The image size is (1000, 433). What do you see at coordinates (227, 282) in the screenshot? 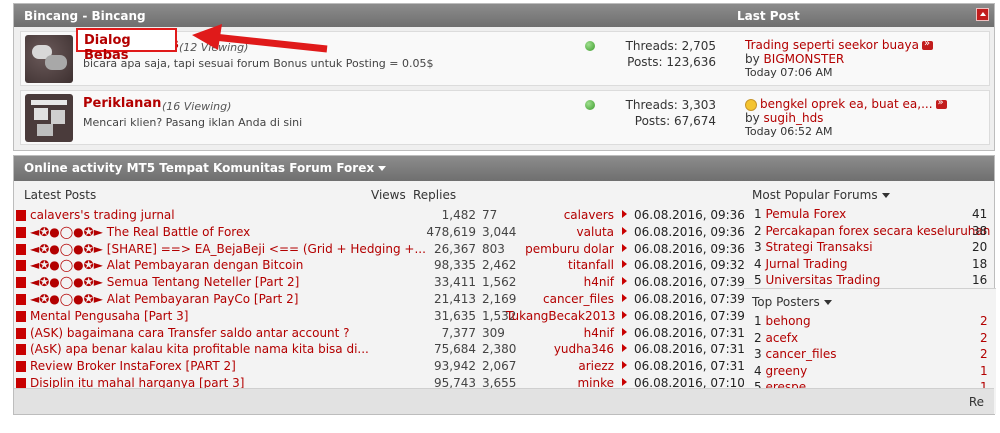
I see `thread-link: ◄✪●◯●✪► Semua Tentang Neteller [Part 2]` at bounding box center [227, 282].